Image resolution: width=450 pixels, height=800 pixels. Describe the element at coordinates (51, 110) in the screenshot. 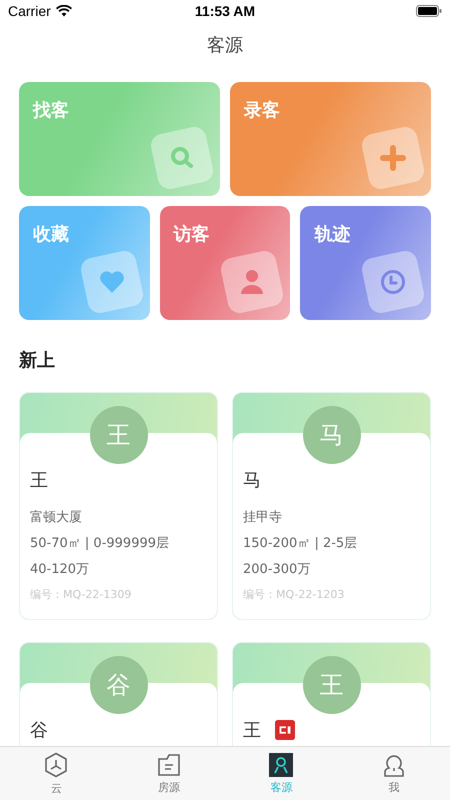

I see `tile-label: 找客` at that location.